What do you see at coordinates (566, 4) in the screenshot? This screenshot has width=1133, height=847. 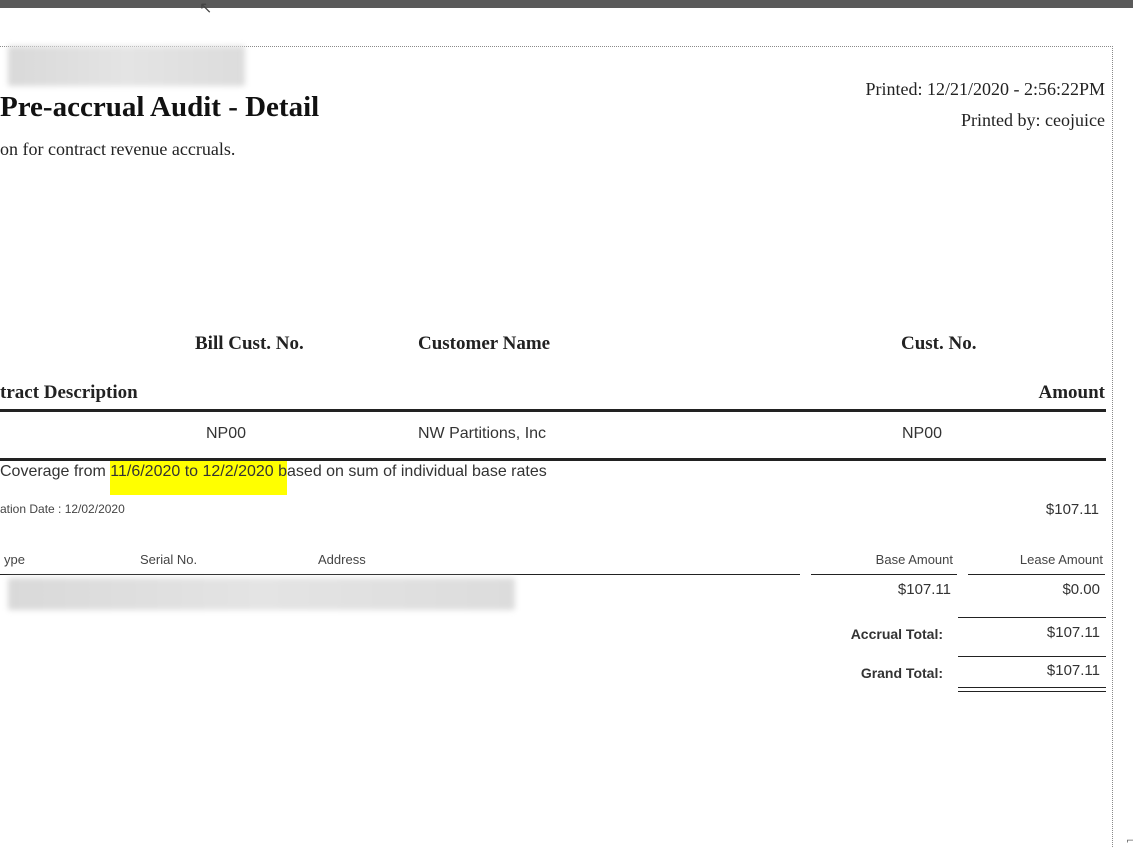 I see `window-top-border` at bounding box center [566, 4].